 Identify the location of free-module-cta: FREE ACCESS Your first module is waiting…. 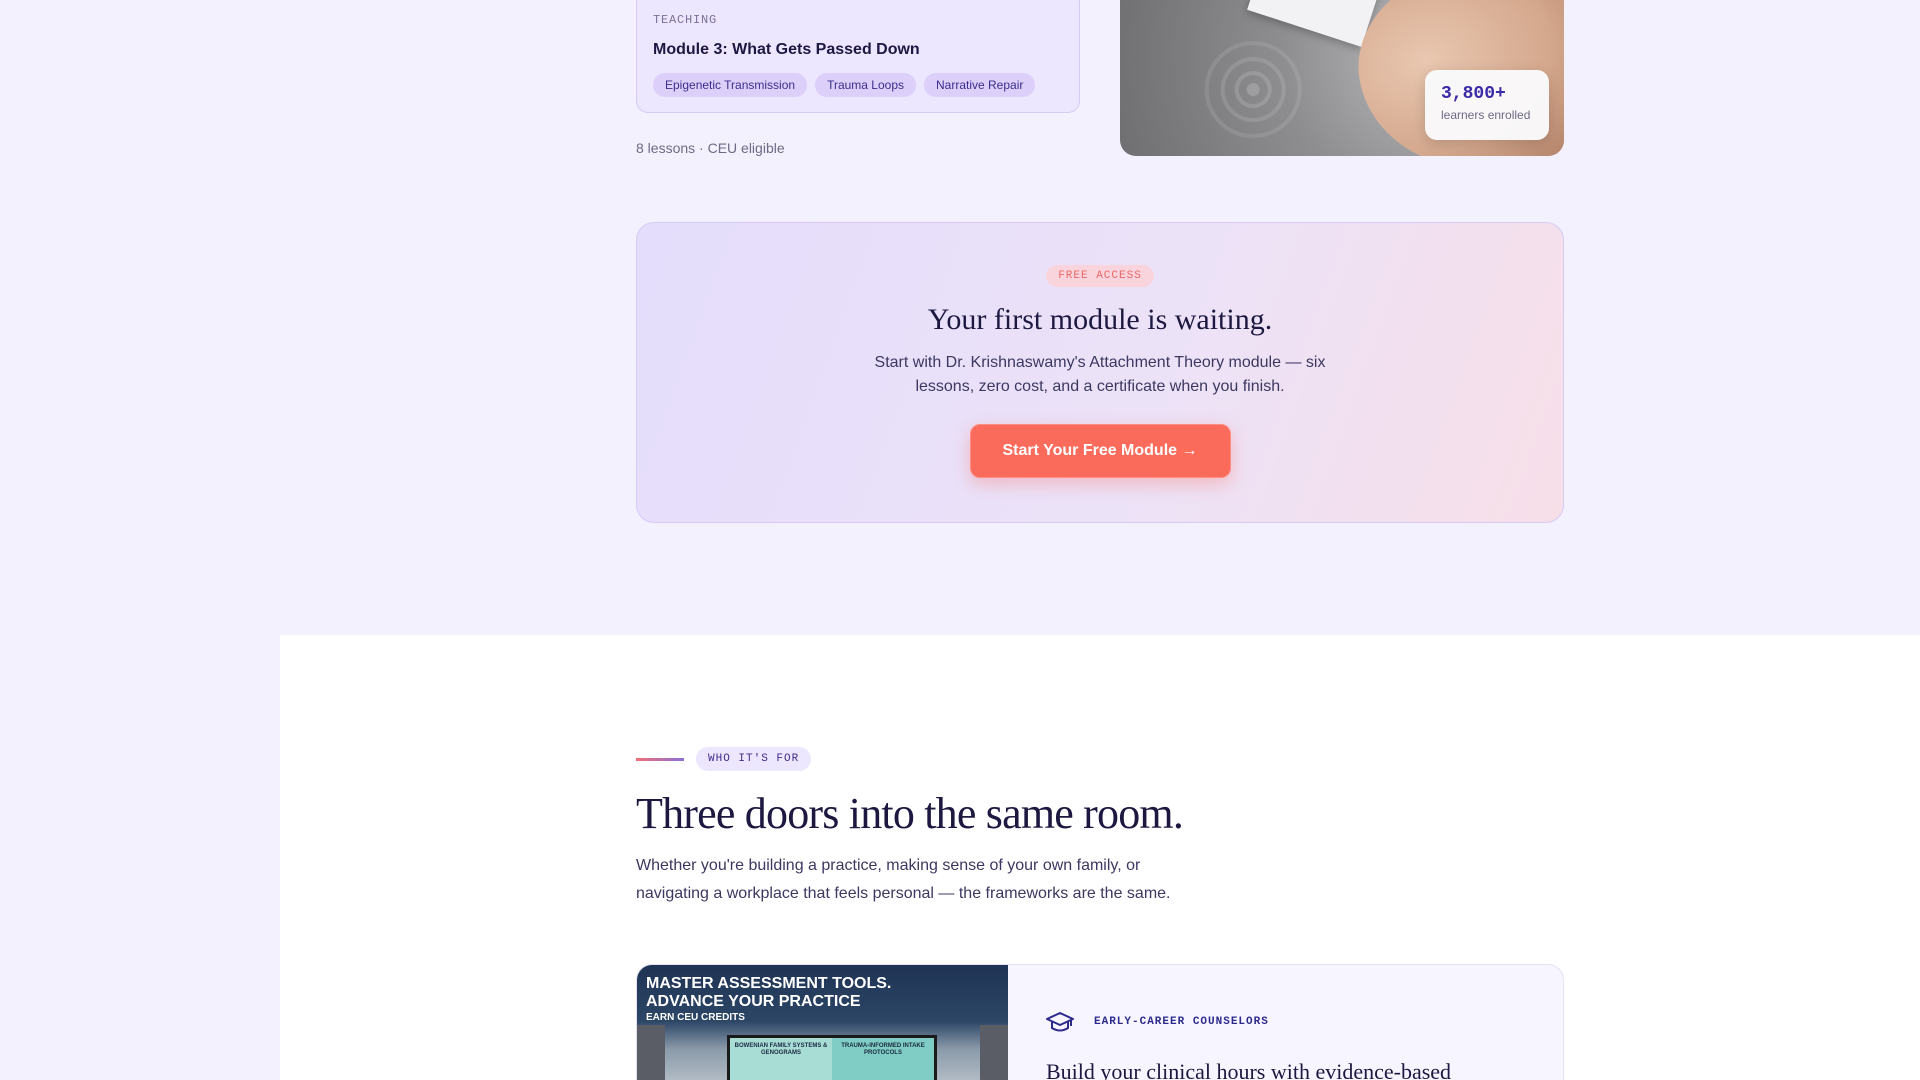
(1100, 372).